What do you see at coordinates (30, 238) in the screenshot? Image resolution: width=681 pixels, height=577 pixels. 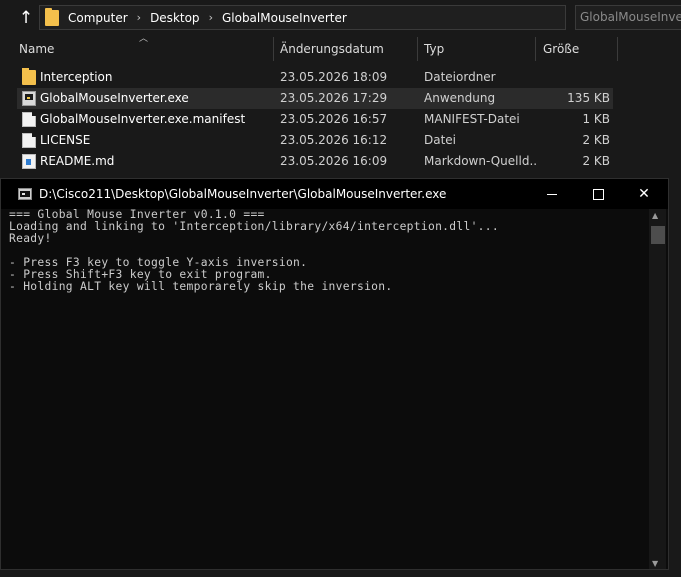 I see `console-line: Ready!` at bounding box center [30, 238].